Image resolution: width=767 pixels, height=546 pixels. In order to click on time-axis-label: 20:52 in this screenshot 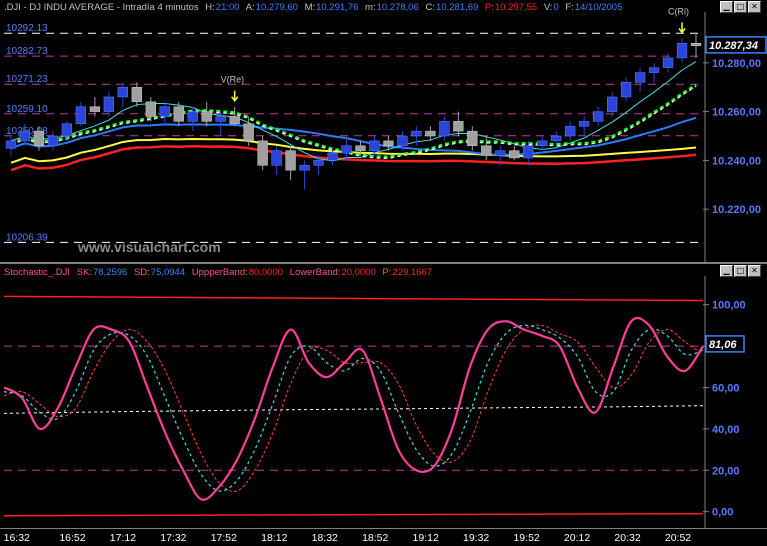, I will do `click(678, 538)`.